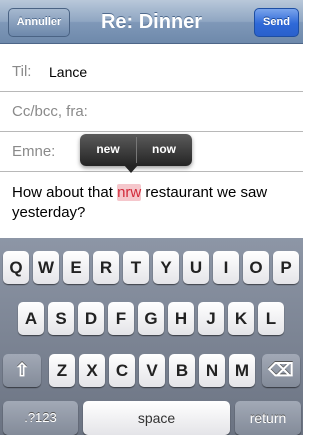 The image size is (320, 435). I want to click on key-h: H, so click(181, 318).